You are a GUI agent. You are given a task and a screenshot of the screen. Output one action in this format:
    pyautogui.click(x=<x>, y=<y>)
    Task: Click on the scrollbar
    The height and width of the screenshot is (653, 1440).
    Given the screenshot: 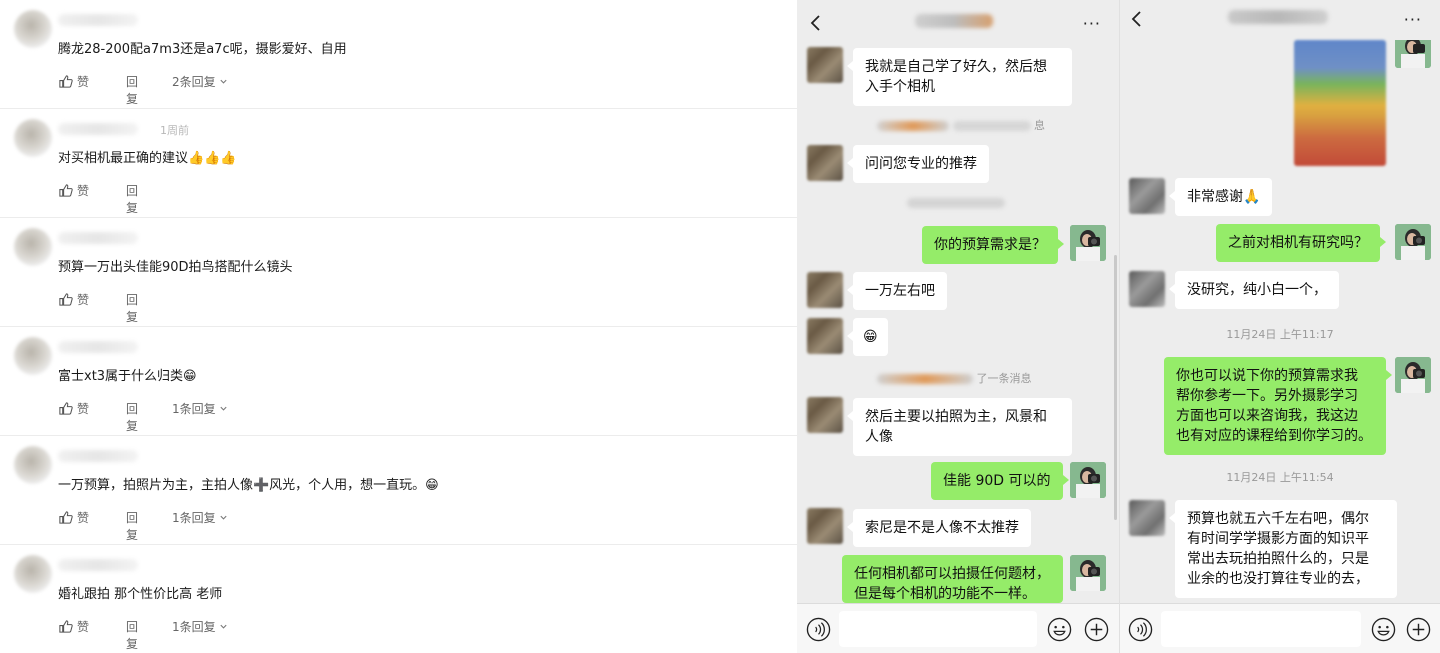 What is the action you would take?
    pyautogui.click(x=1115, y=387)
    